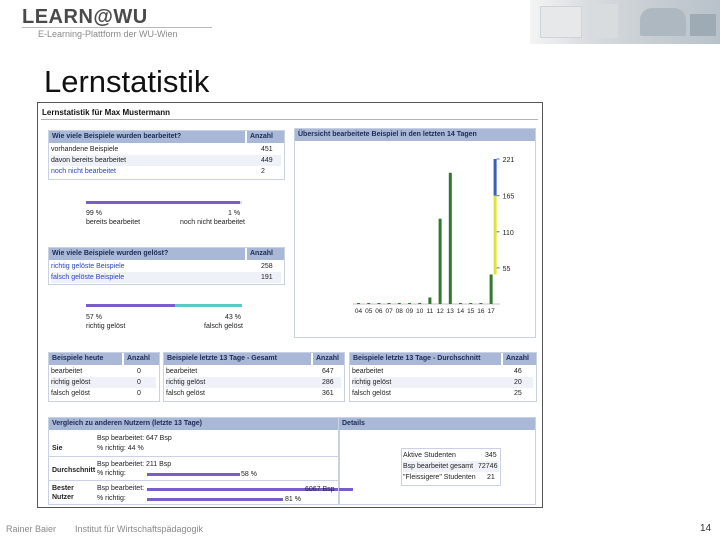  Describe the element at coordinates (106, 112) in the screenshot. I see `stats-title: Lernstatistik für Max Mustermann` at that location.